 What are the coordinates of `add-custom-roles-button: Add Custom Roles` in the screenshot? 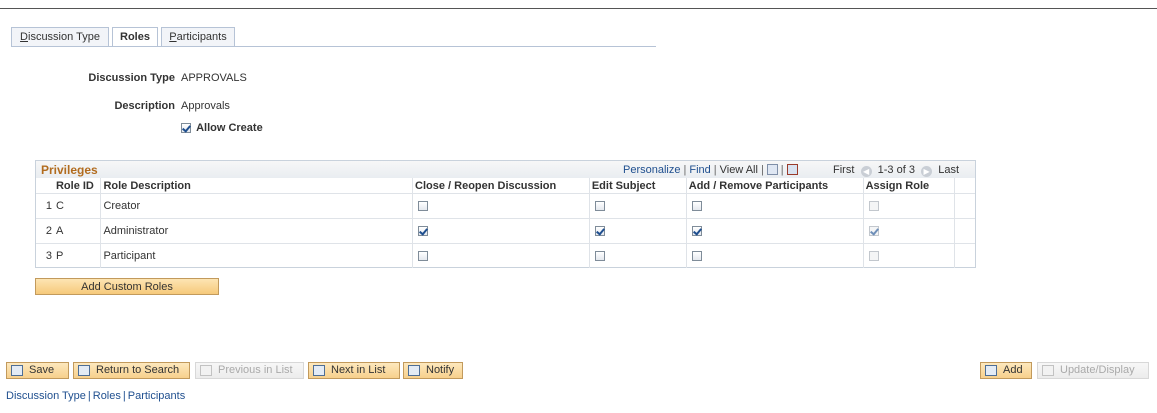 It's located at (127, 286).